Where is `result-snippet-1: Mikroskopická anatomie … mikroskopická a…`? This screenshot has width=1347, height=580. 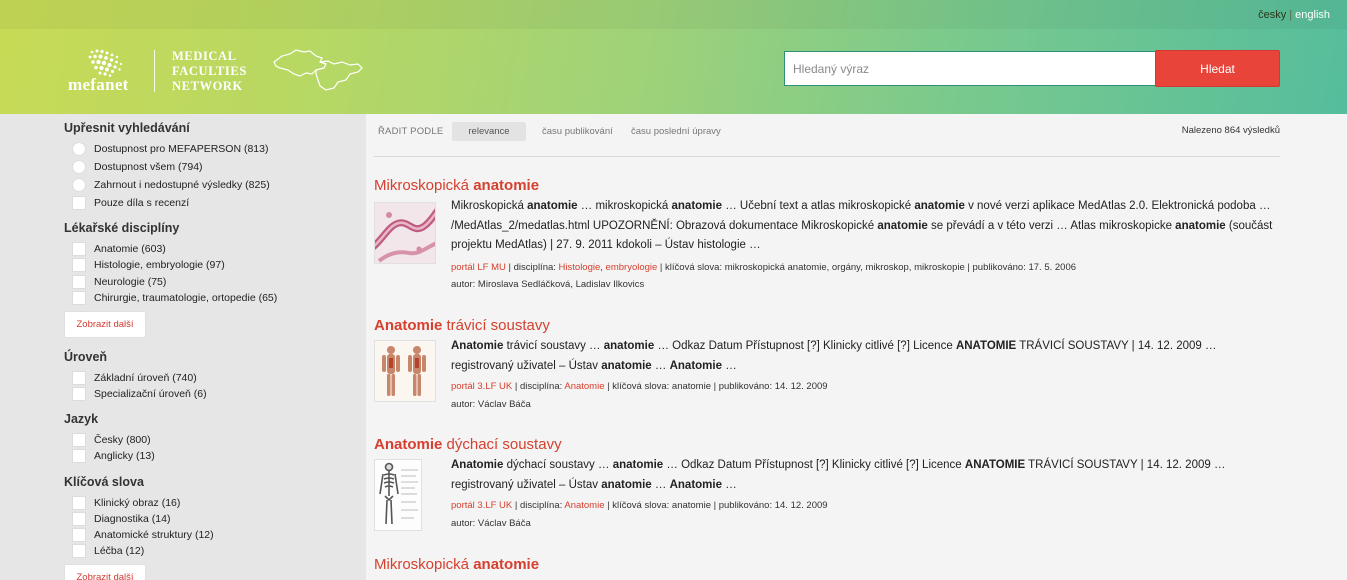
result-snippet-1: Mikroskopická anatomie … mikroskopická a… is located at coordinates (862, 225).